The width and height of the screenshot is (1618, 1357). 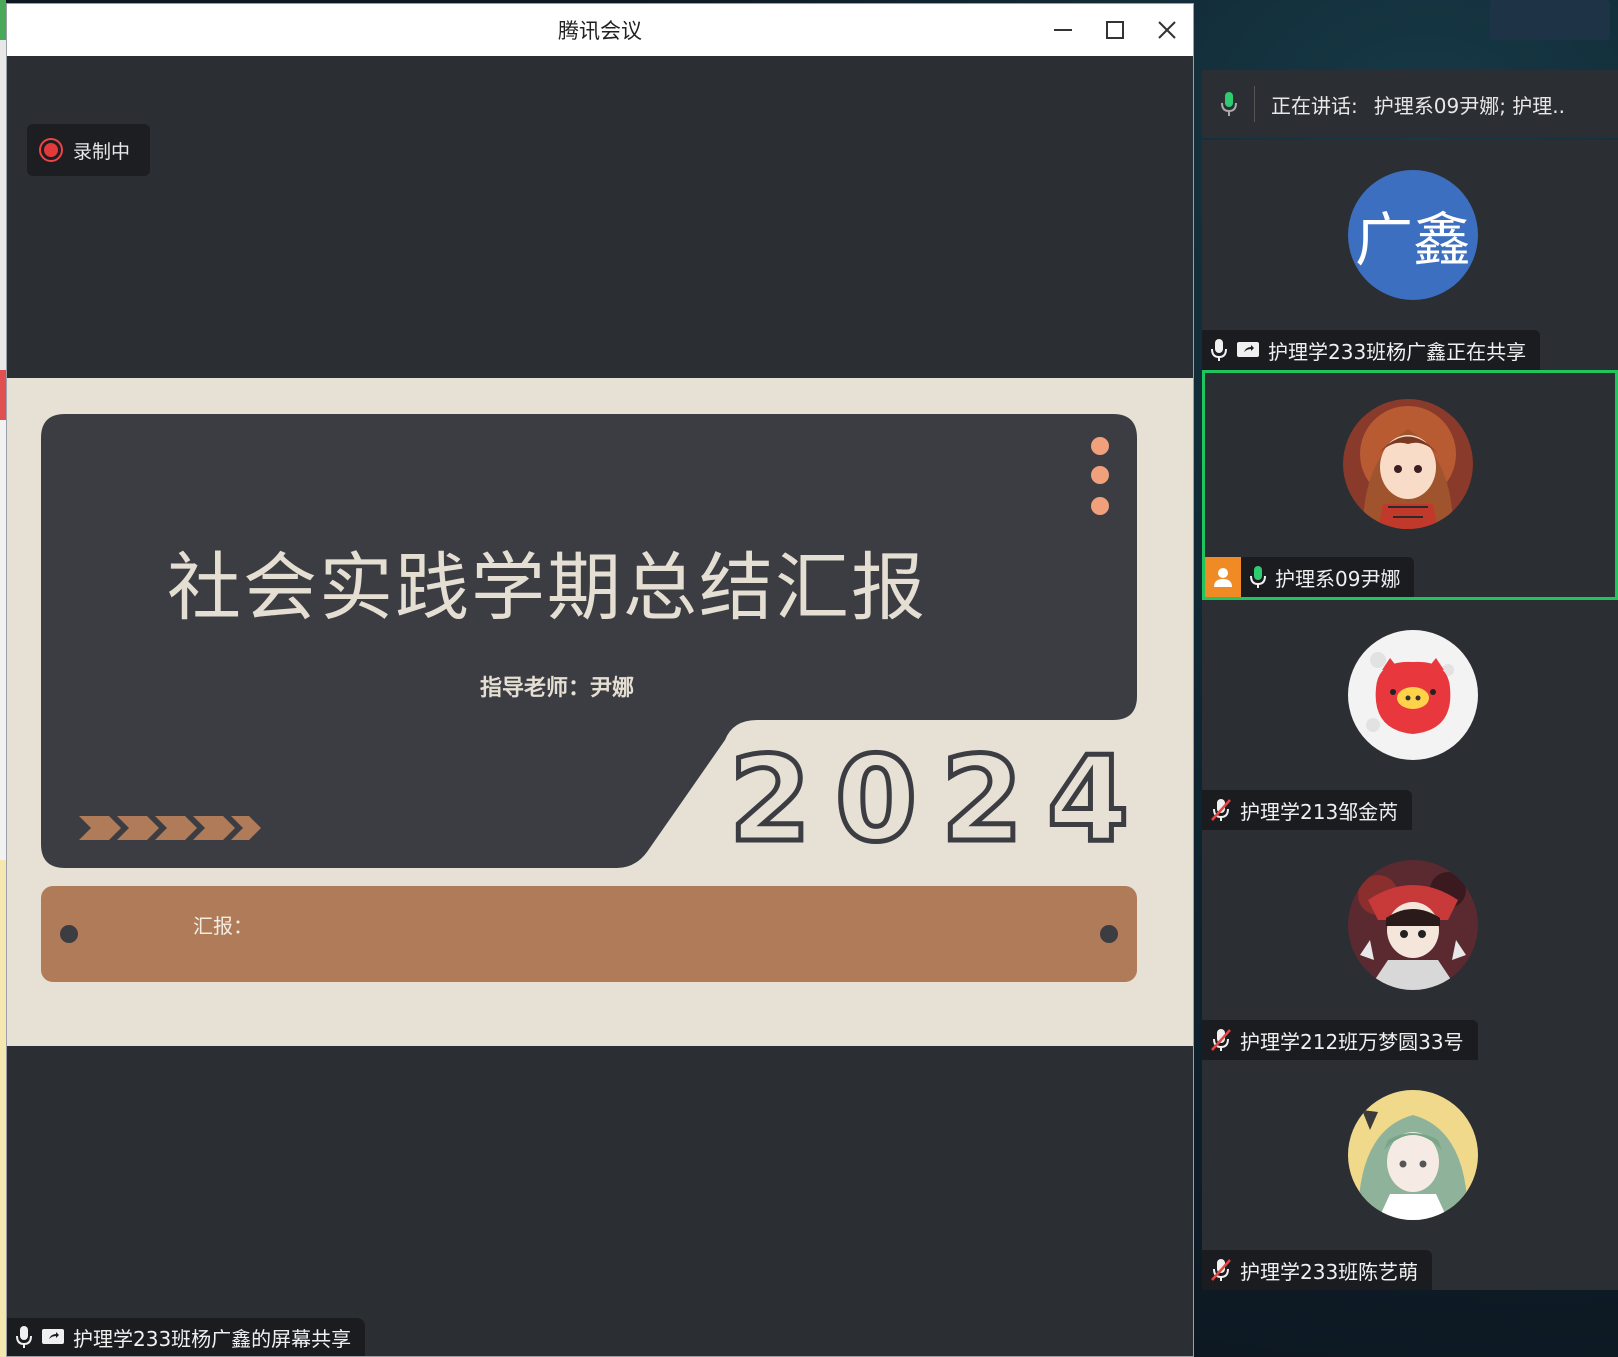 What do you see at coordinates (1352, 1041) in the screenshot?
I see `participant-name: 护理学212班万梦圆33号` at bounding box center [1352, 1041].